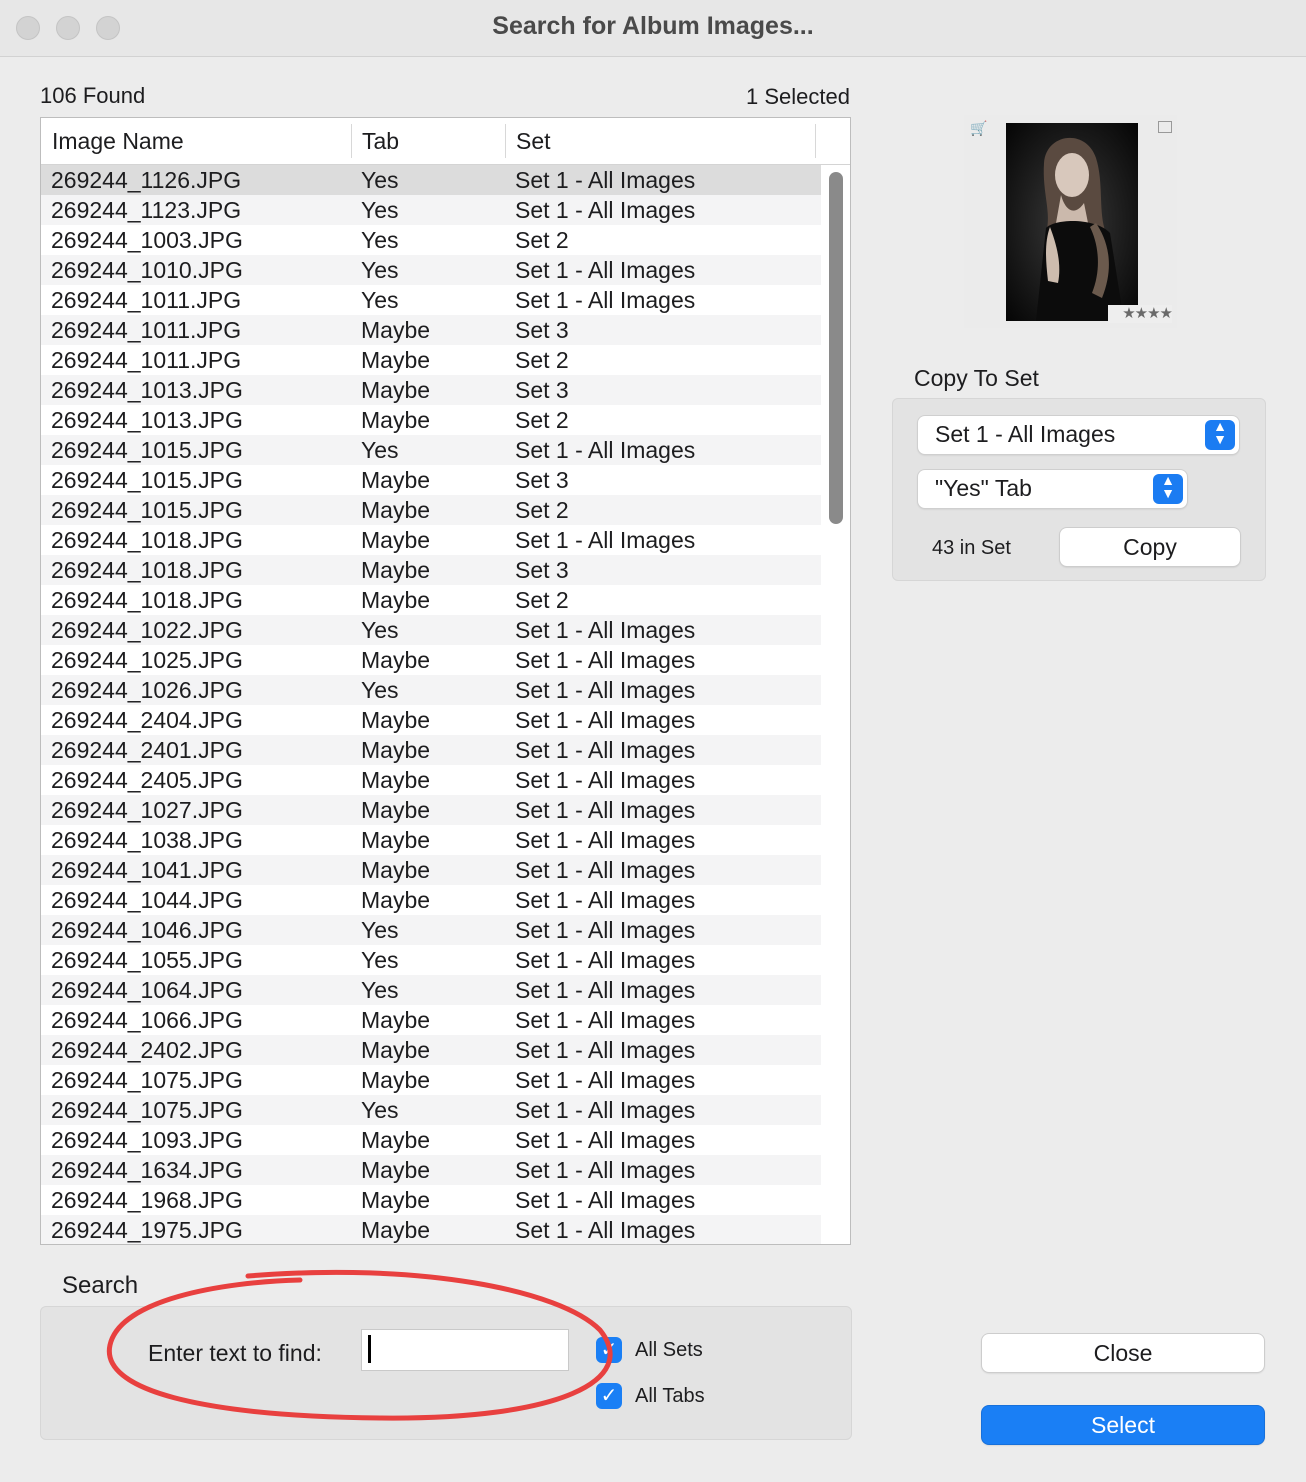 The image size is (1306, 1482). Describe the element at coordinates (147, 1170) in the screenshot. I see `image-name-cell: 269244_1634.JPG` at that location.